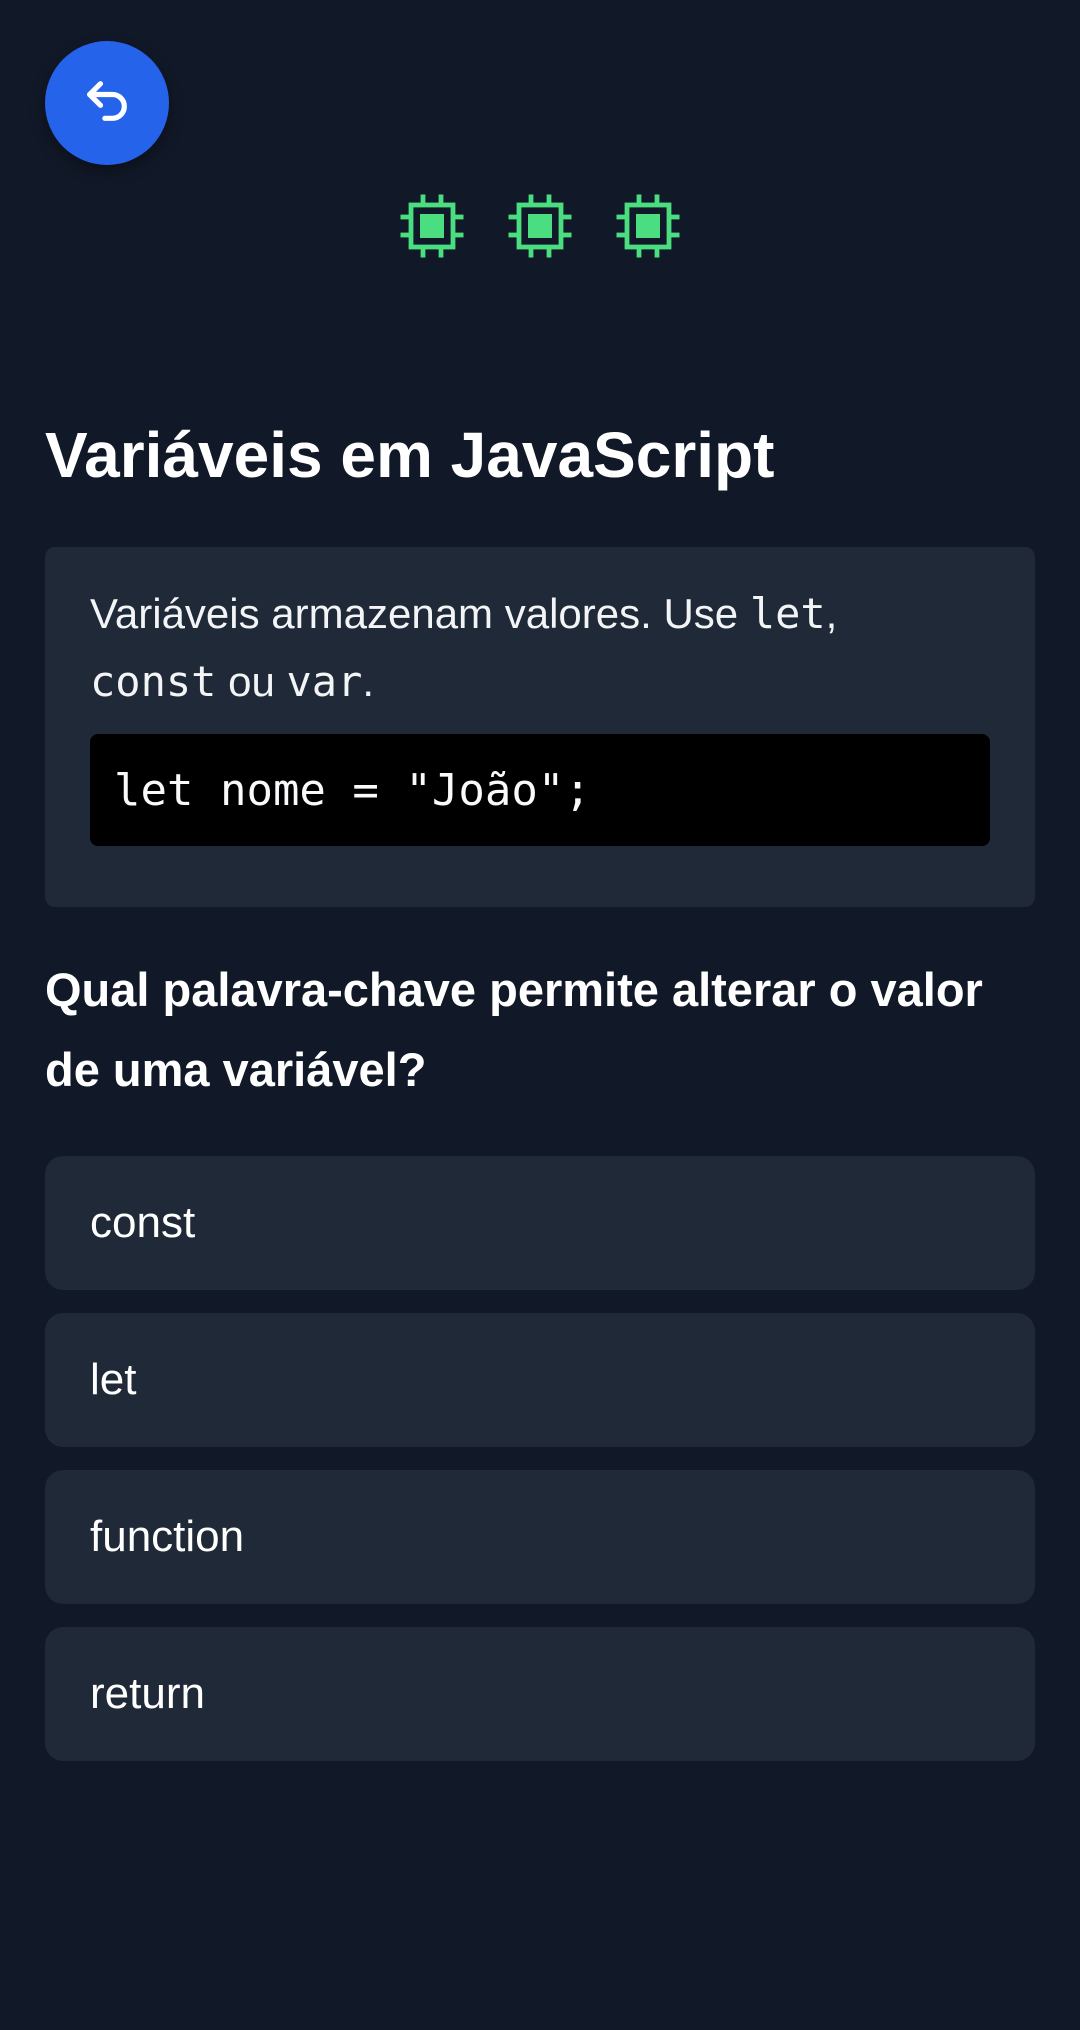  I want to click on answer-option: const, so click(540, 1223).